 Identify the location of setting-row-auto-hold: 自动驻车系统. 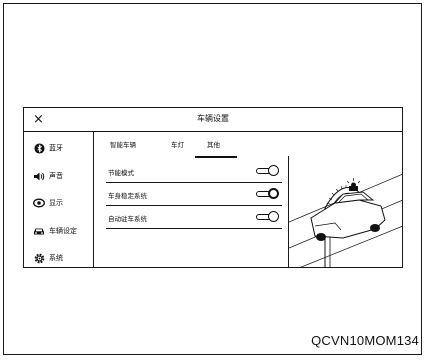
(194, 218).